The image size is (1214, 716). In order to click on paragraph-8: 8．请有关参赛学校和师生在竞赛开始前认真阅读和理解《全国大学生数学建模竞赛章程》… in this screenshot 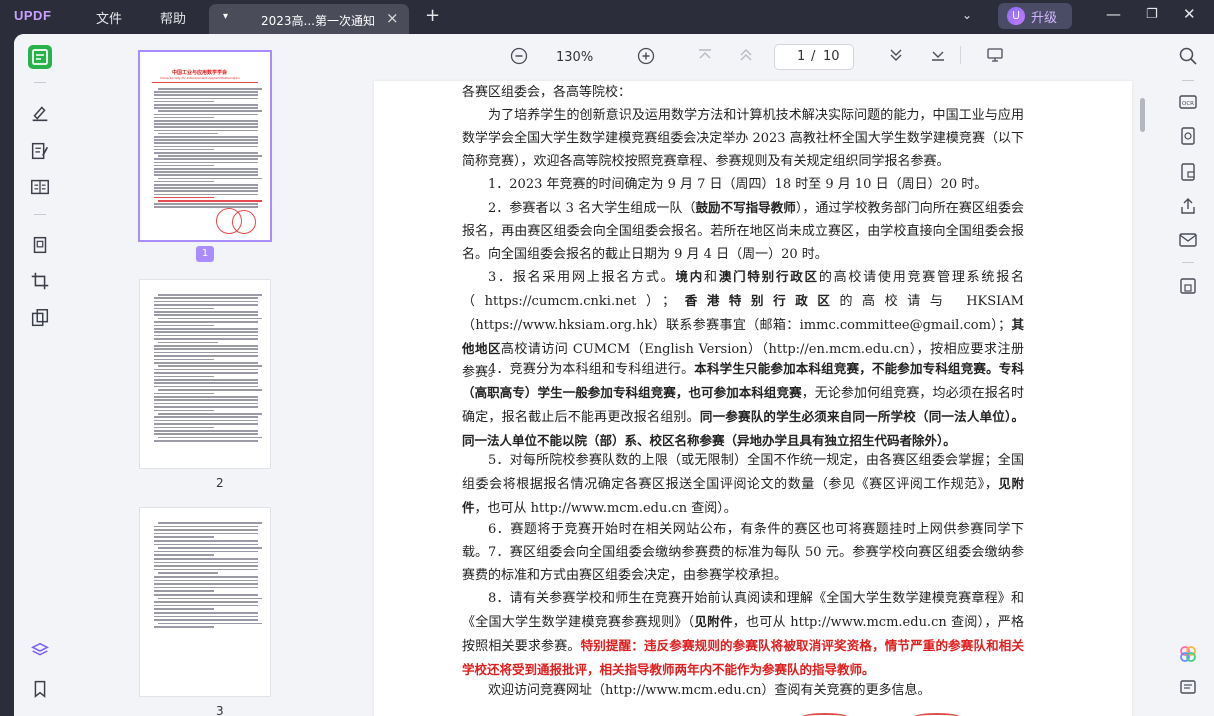, I will do `click(743, 634)`.